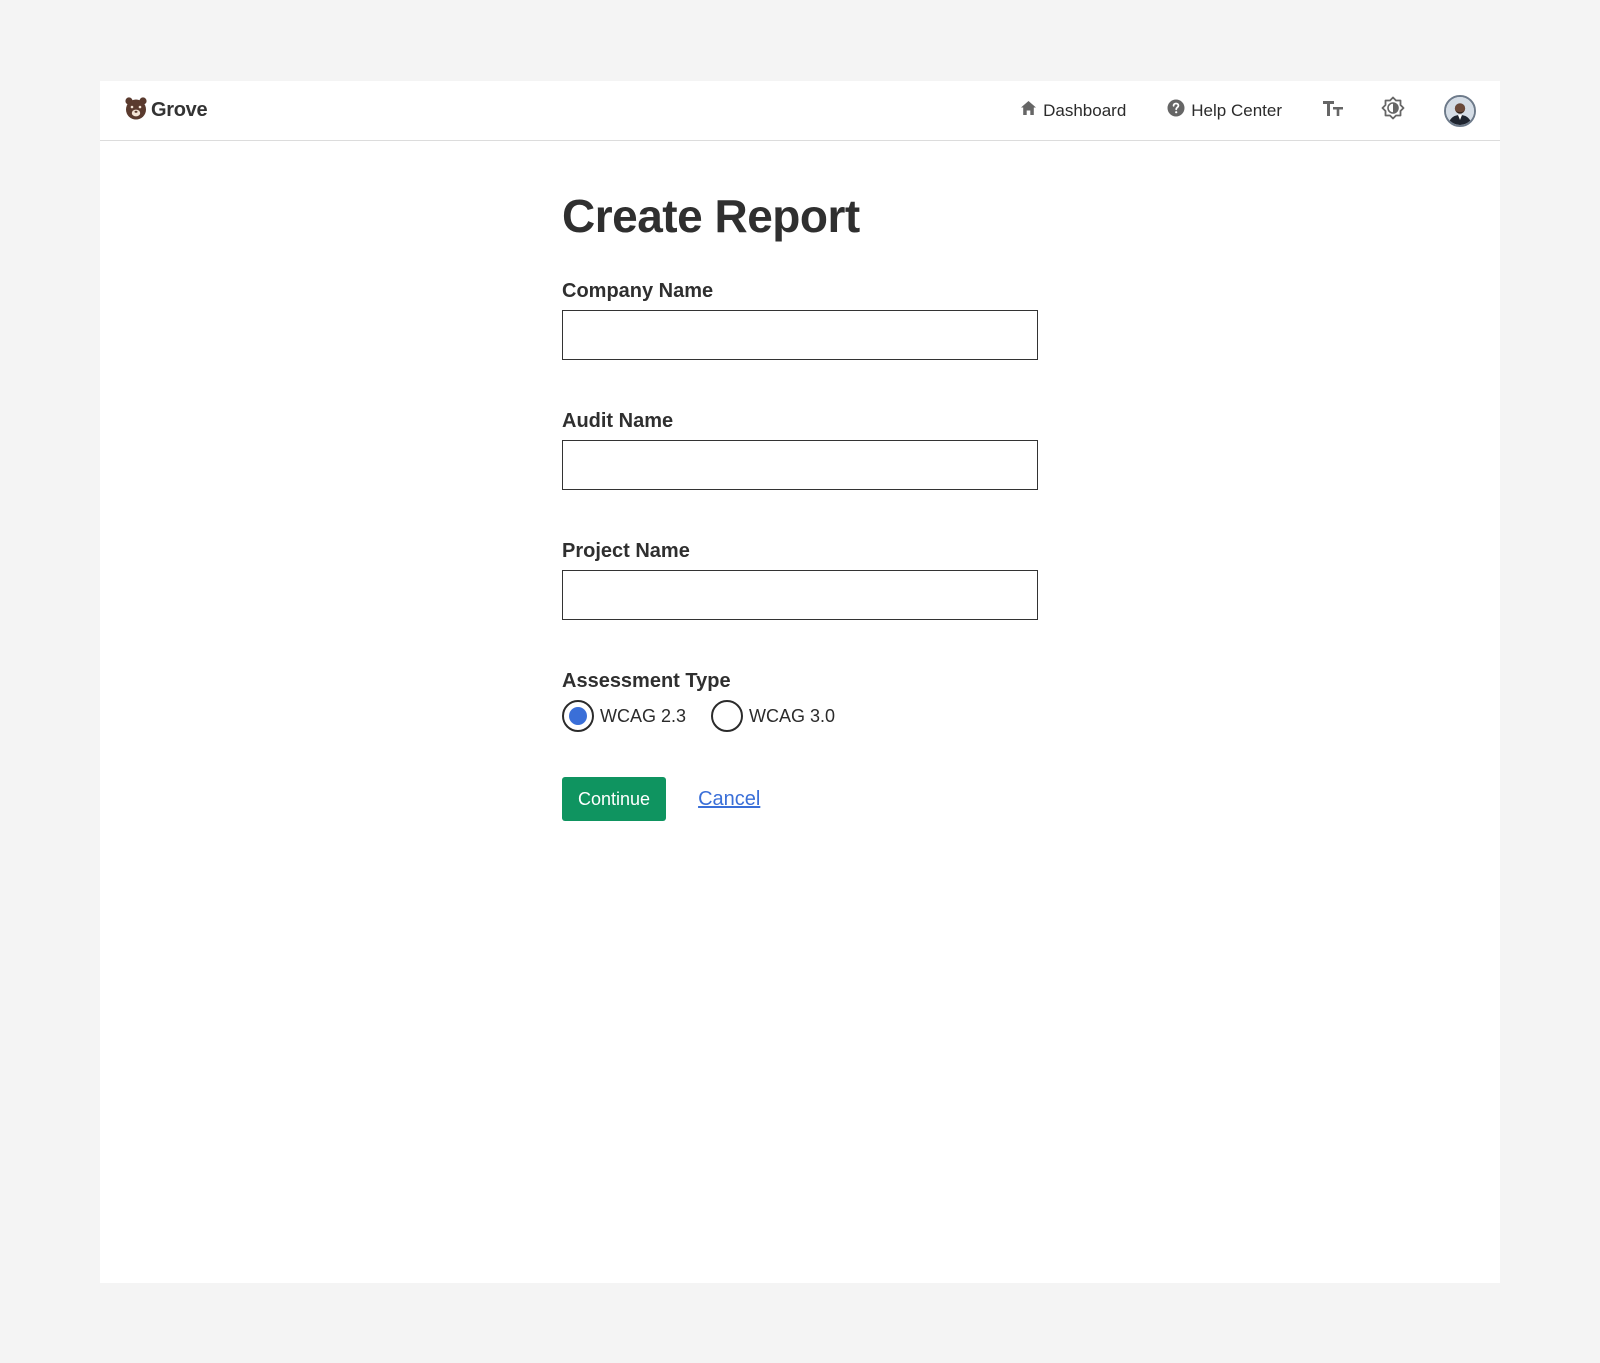  I want to click on audit-name-input, so click(800, 465).